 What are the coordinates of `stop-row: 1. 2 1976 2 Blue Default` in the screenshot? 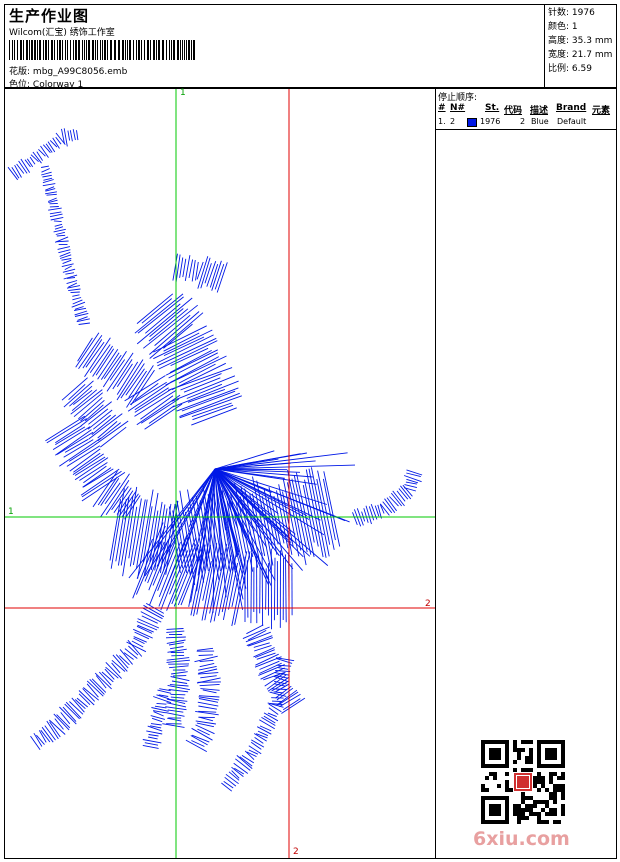 It's located at (526, 123).